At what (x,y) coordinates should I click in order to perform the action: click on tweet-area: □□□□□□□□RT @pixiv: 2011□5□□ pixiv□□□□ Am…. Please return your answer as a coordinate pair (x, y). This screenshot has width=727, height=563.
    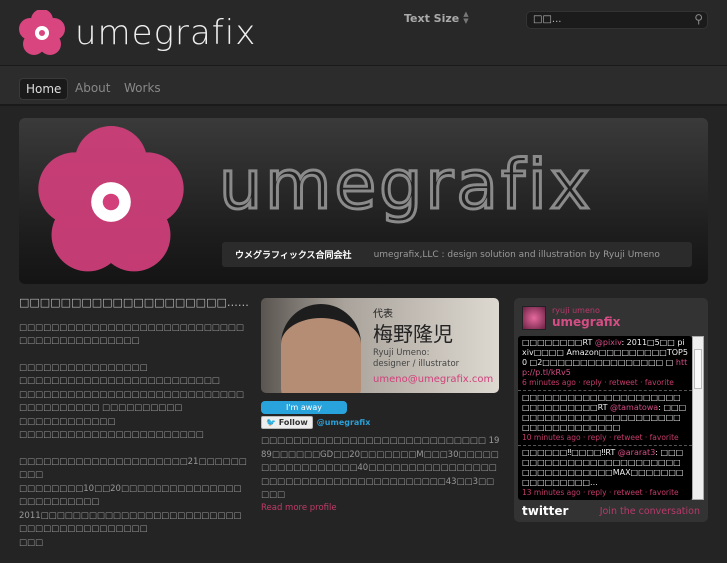
    Looking at the image, I should click on (611, 418).